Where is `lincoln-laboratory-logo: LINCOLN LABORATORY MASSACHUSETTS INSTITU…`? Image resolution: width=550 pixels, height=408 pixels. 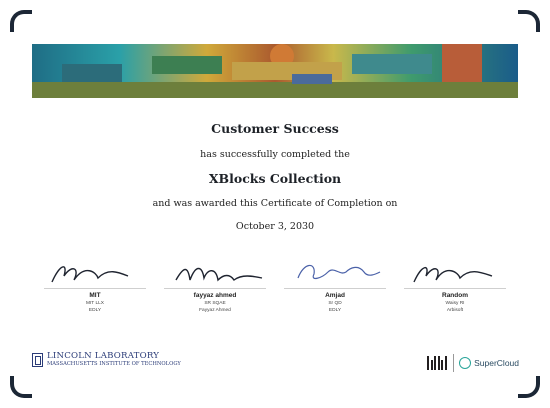 lincoln-laboratory-logo: LINCOLN LABORATORY MASSACHUSETTS INSTITU… is located at coordinates (106, 360).